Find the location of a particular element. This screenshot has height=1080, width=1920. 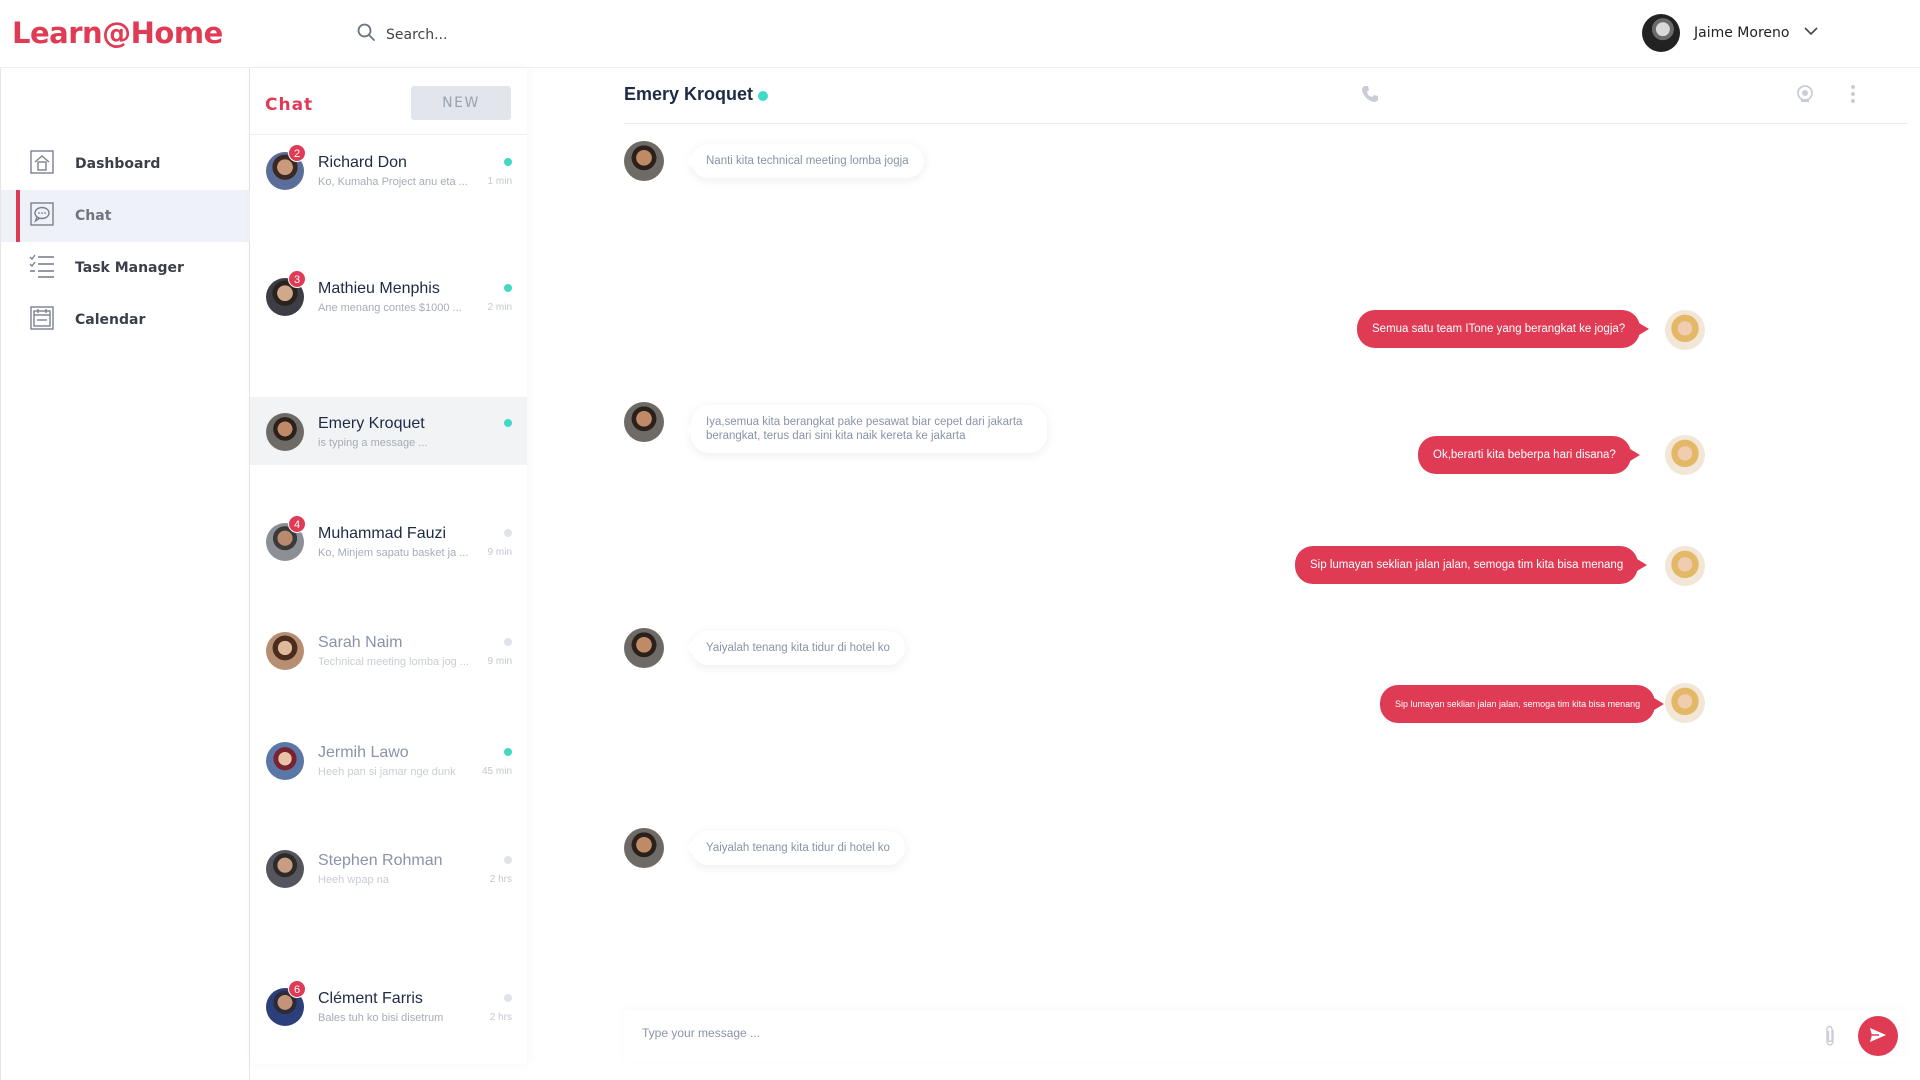

send-button is located at coordinates (1878, 1036).